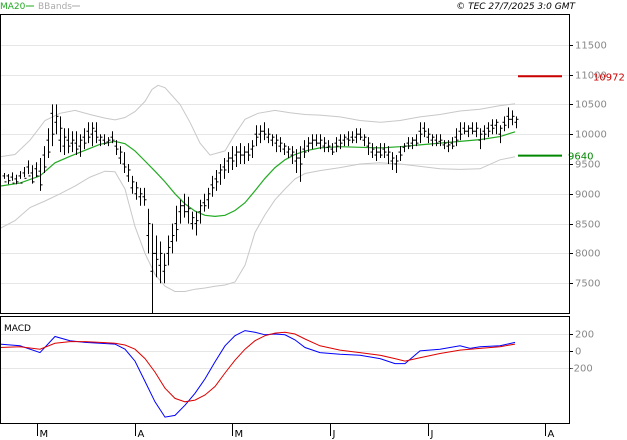 Image resolution: width=627 pixels, height=440 pixels. Describe the element at coordinates (571, 117) in the screenshot. I see `level-lines: 109729640` at that location.